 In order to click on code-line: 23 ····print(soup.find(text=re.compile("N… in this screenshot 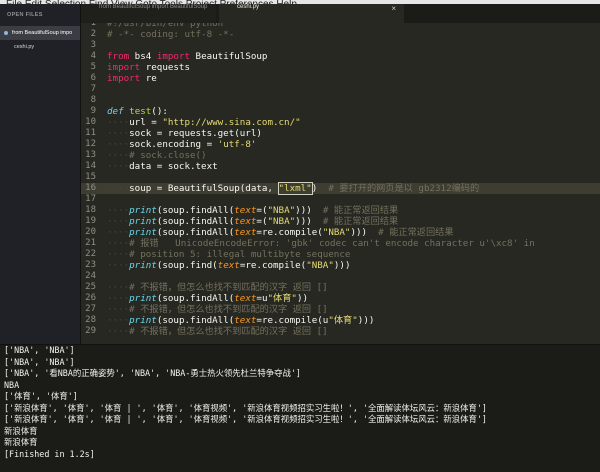, I will do `click(340, 265)`.